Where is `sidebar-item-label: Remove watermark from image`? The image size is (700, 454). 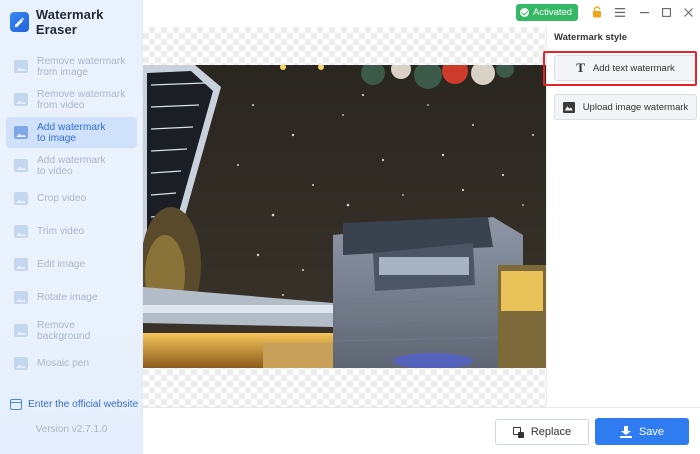
sidebar-item-label: Remove watermark from image is located at coordinates (81, 66).